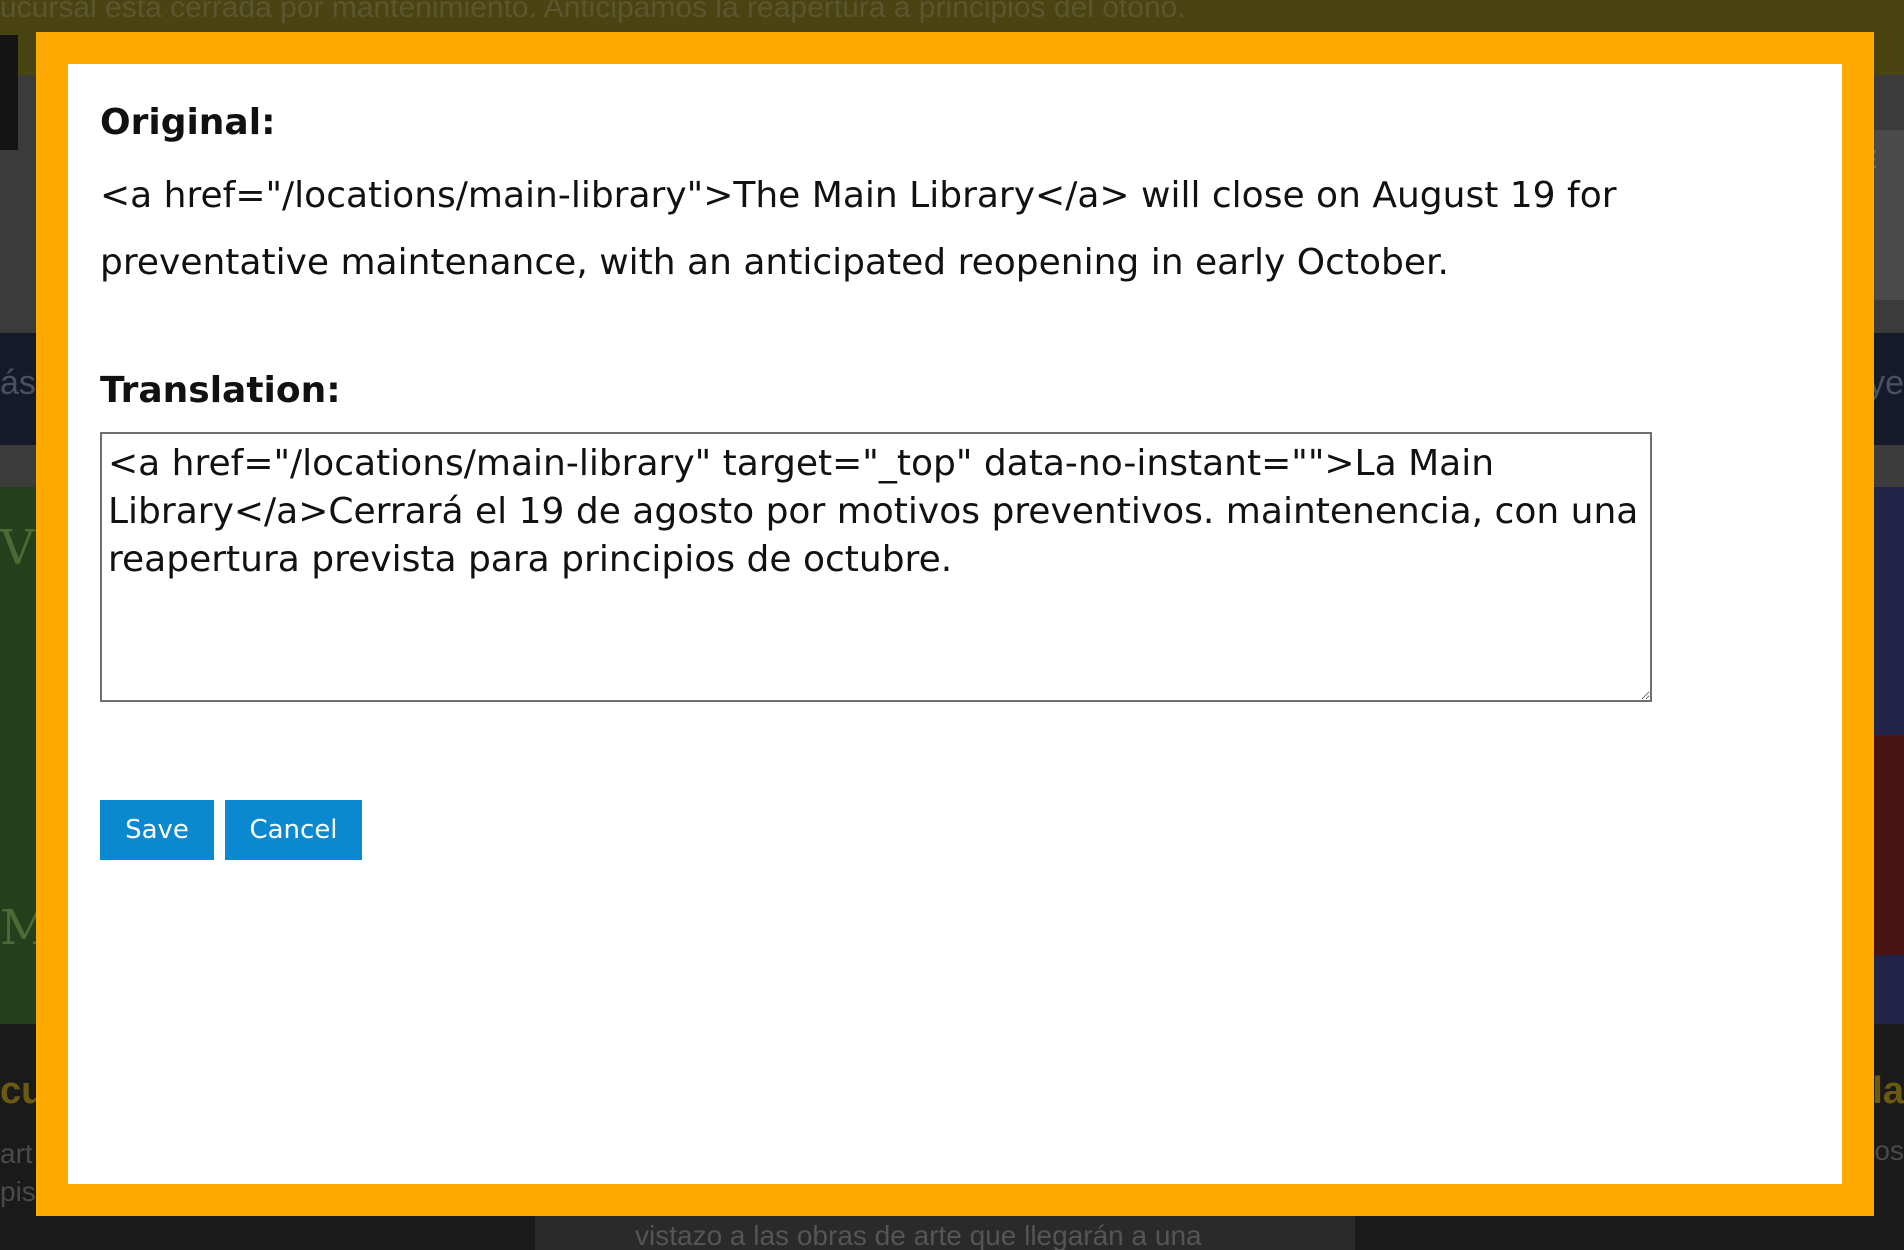 Image resolution: width=1904 pixels, height=1250 pixels. I want to click on save-button: Save, so click(157, 830).